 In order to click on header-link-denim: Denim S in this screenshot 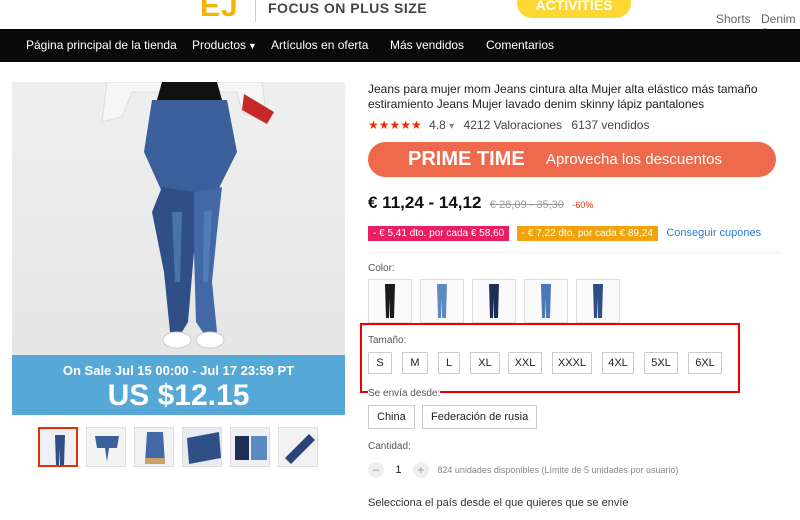, I will do `click(780, 20)`.